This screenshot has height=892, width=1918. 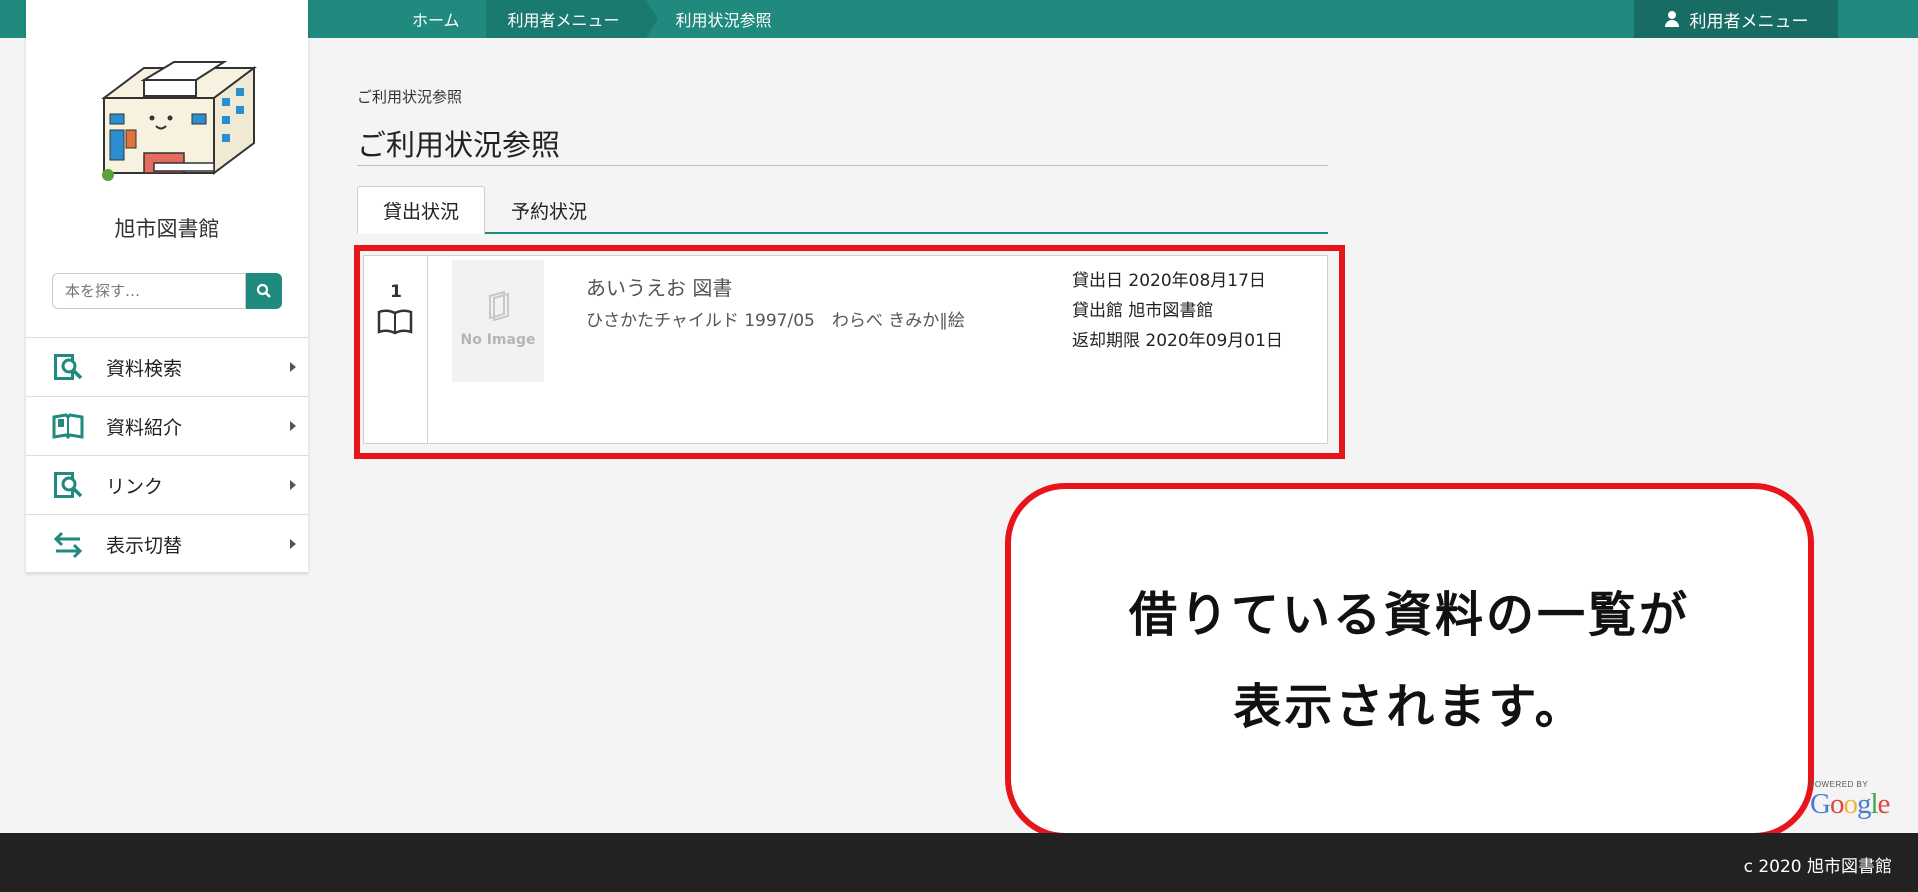 What do you see at coordinates (959, 862) in the screenshot?
I see `footer: c 2020 旭市図書館` at bounding box center [959, 862].